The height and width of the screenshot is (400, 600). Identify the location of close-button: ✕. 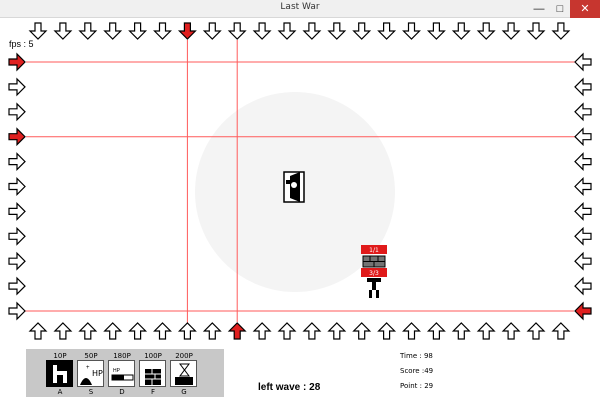
(585, 9).